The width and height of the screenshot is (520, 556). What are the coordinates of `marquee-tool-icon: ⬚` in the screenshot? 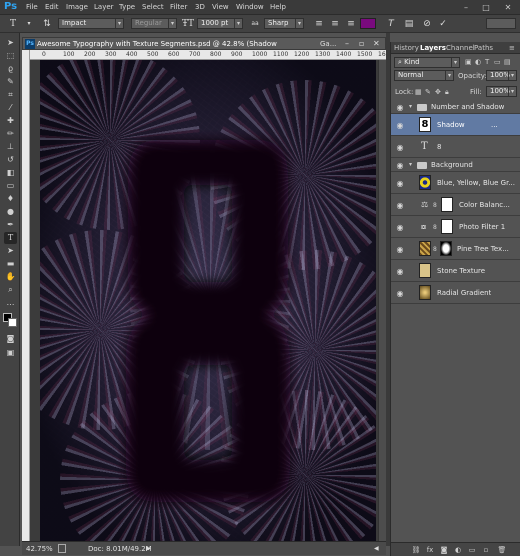 It's located at (10, 56).